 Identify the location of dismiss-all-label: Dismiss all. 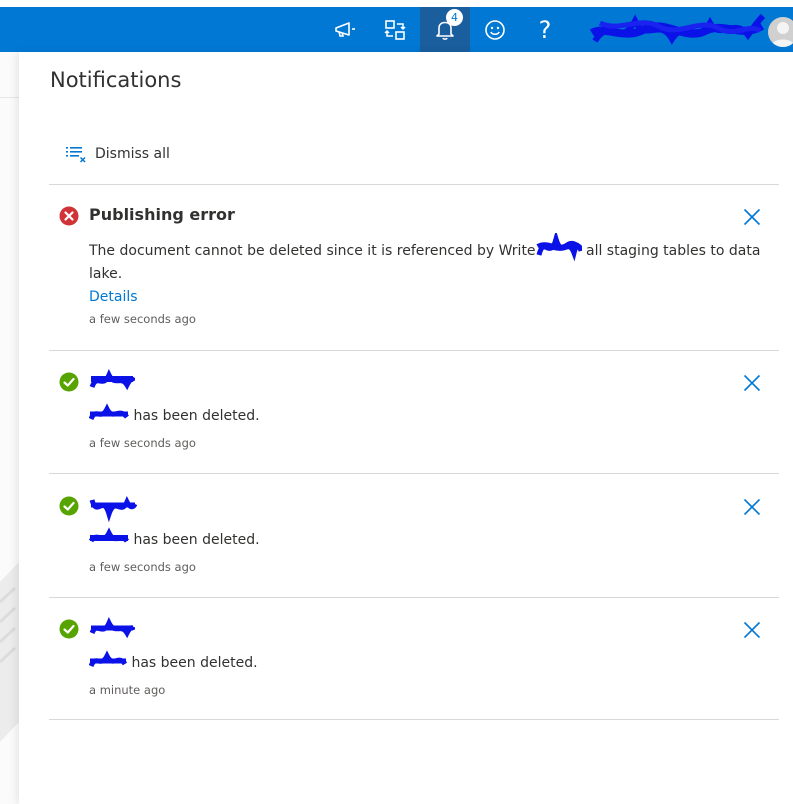
(132, 154).